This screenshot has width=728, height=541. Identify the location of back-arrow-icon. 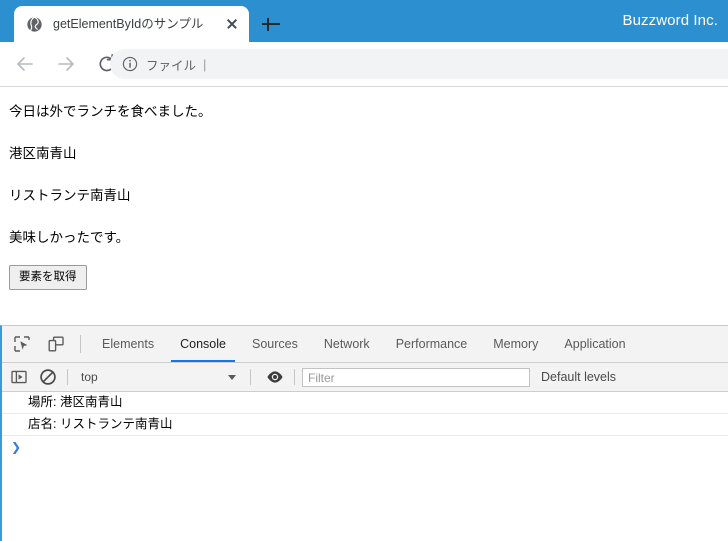
(25, 64).